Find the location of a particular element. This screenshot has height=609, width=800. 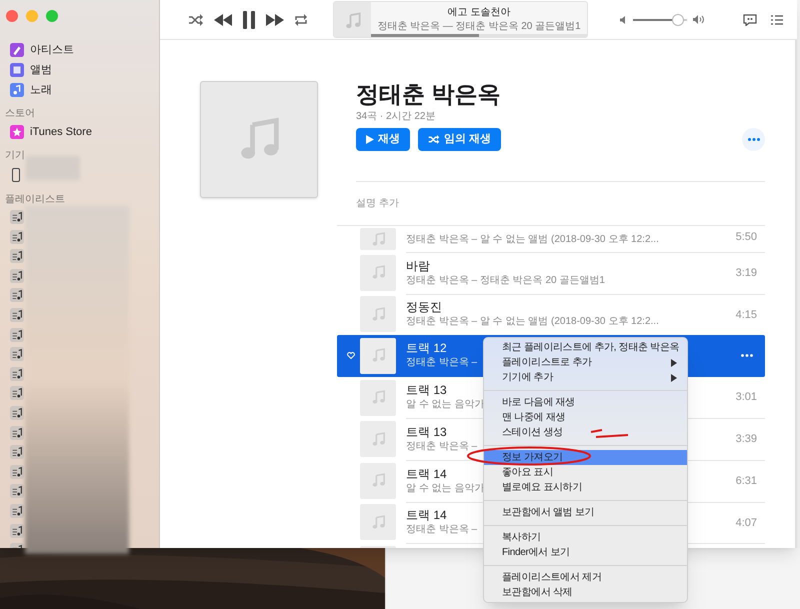

track-duration: 3:19 is located at coordinates (746, 274).